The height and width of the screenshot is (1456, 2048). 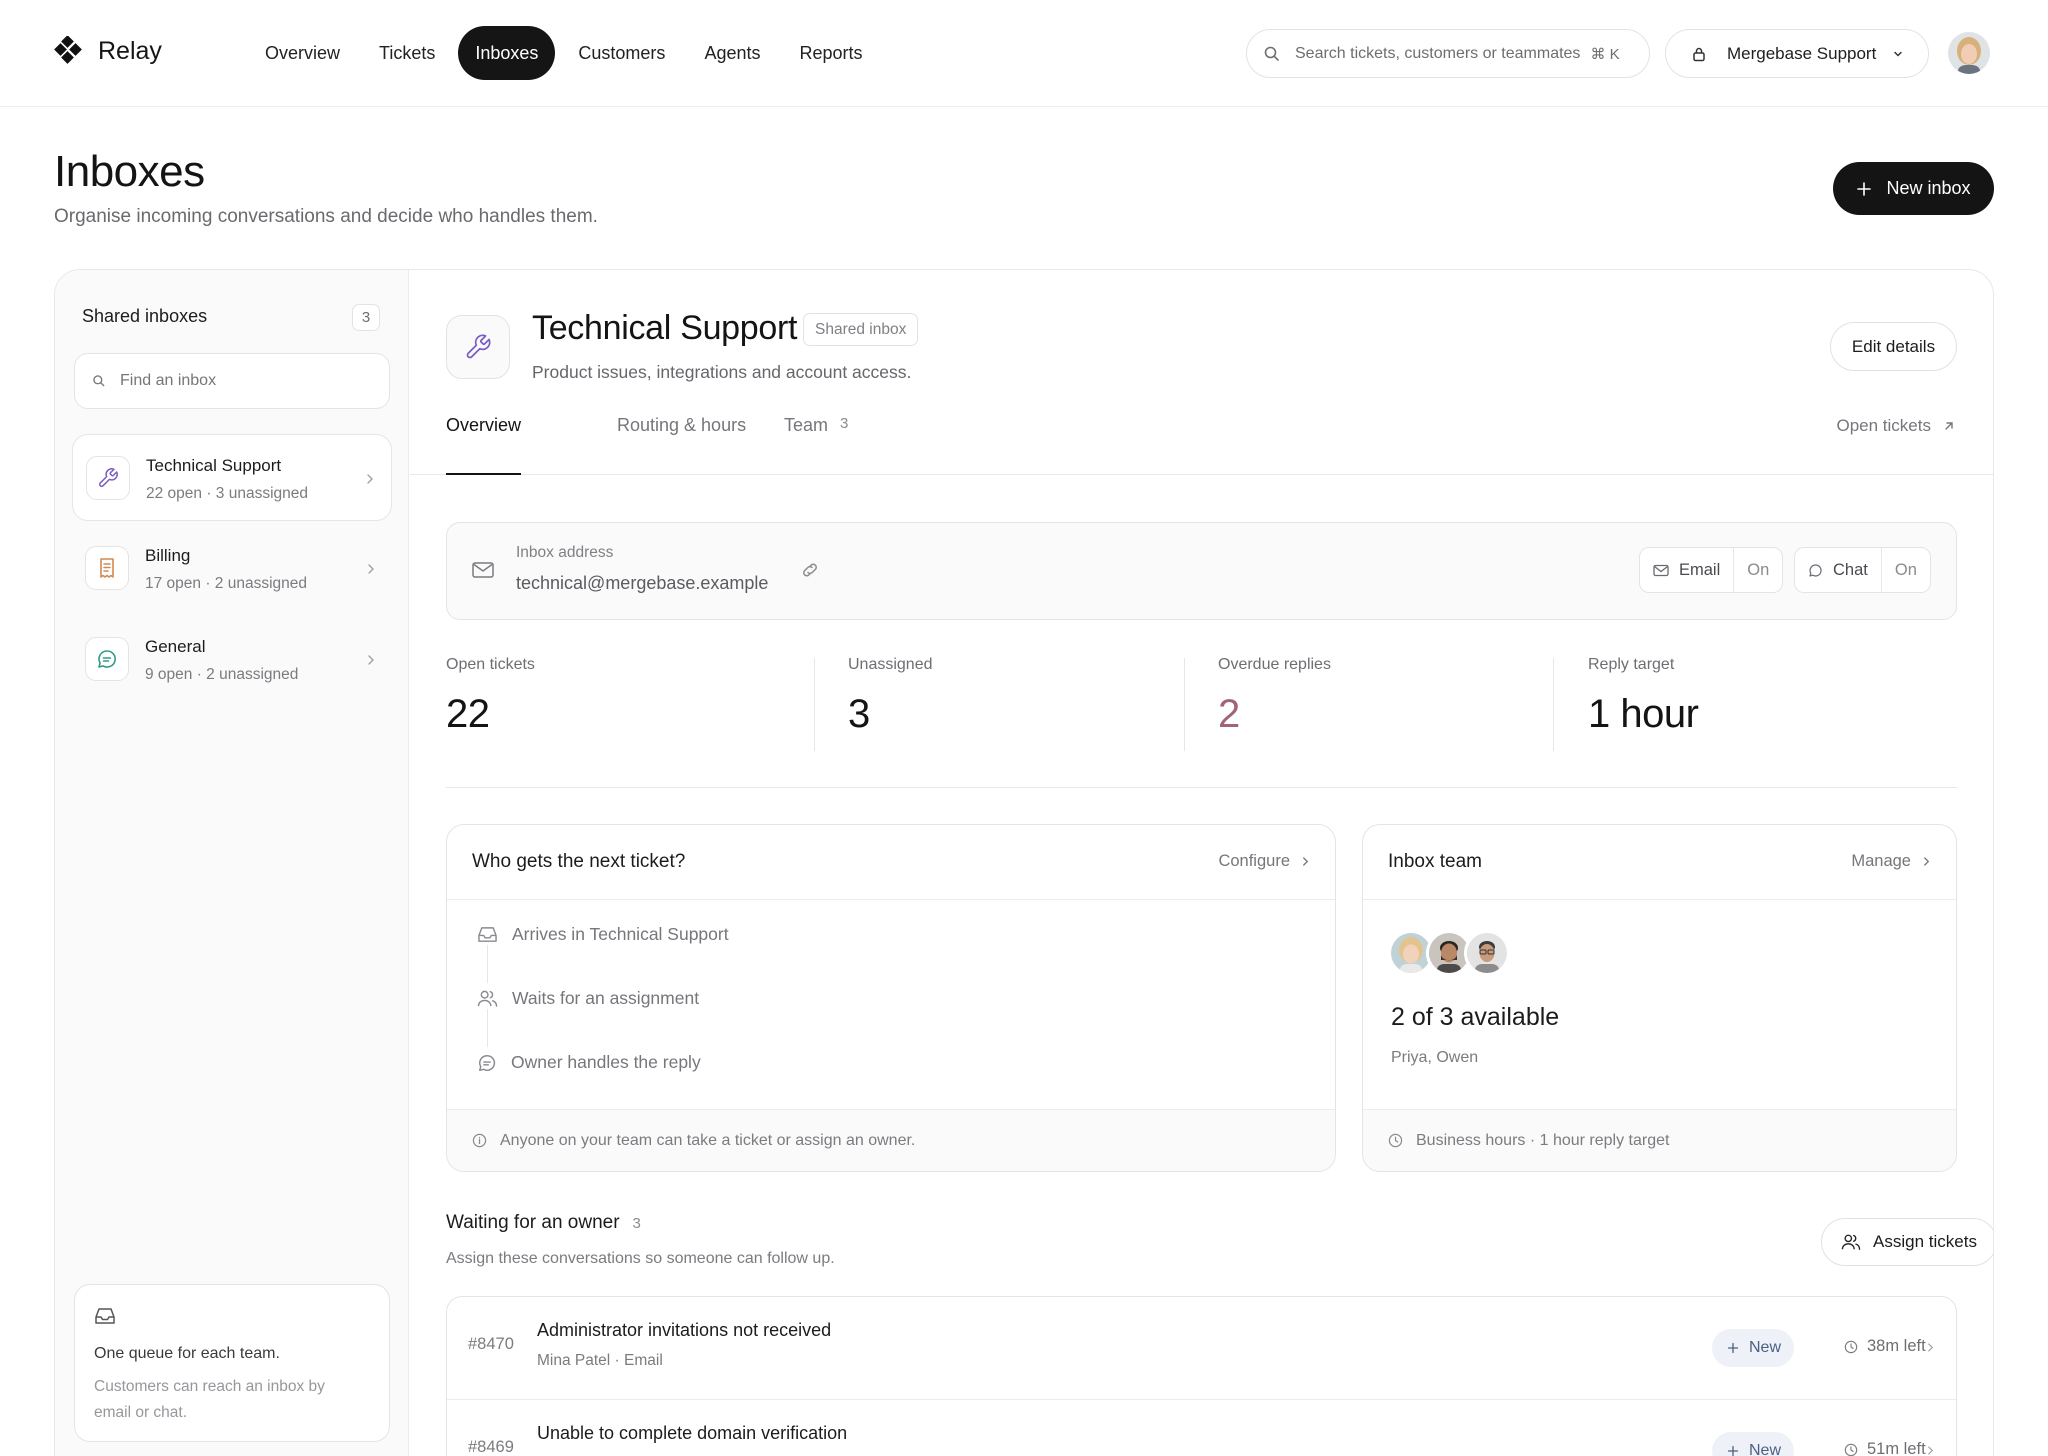 What do you see at coordinates (468, 714) in the screenshot?
I see `stat-value: 22` at bounding box center [468, 714].